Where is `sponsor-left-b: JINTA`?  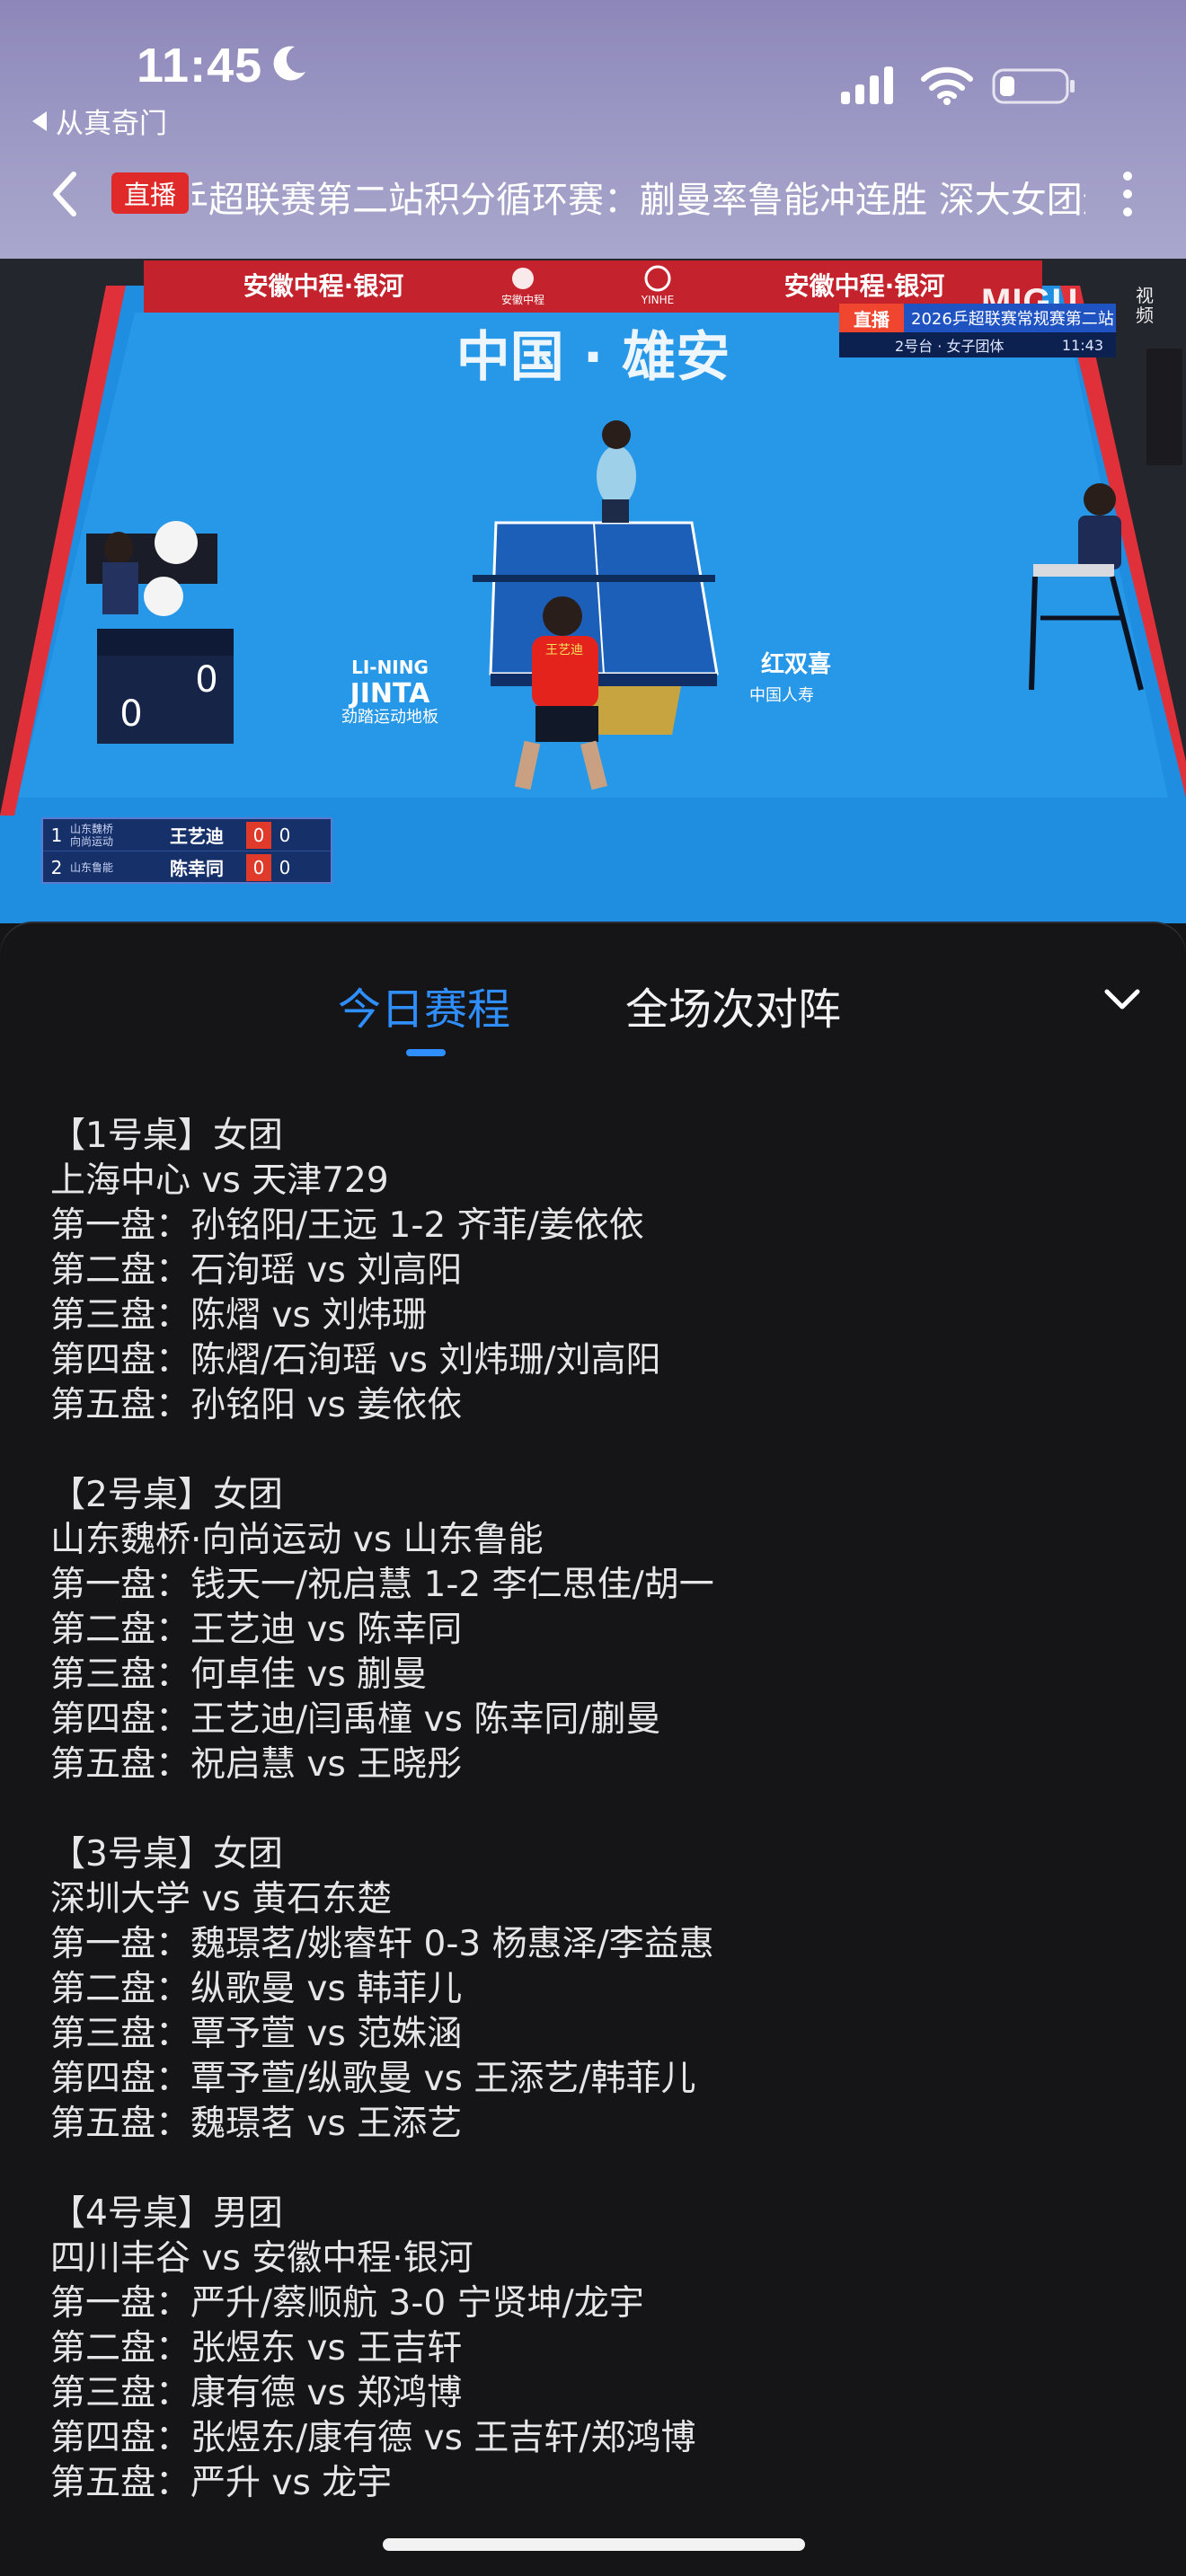 sponsor-left-b: JINTA is located at coordinates (390, 694).